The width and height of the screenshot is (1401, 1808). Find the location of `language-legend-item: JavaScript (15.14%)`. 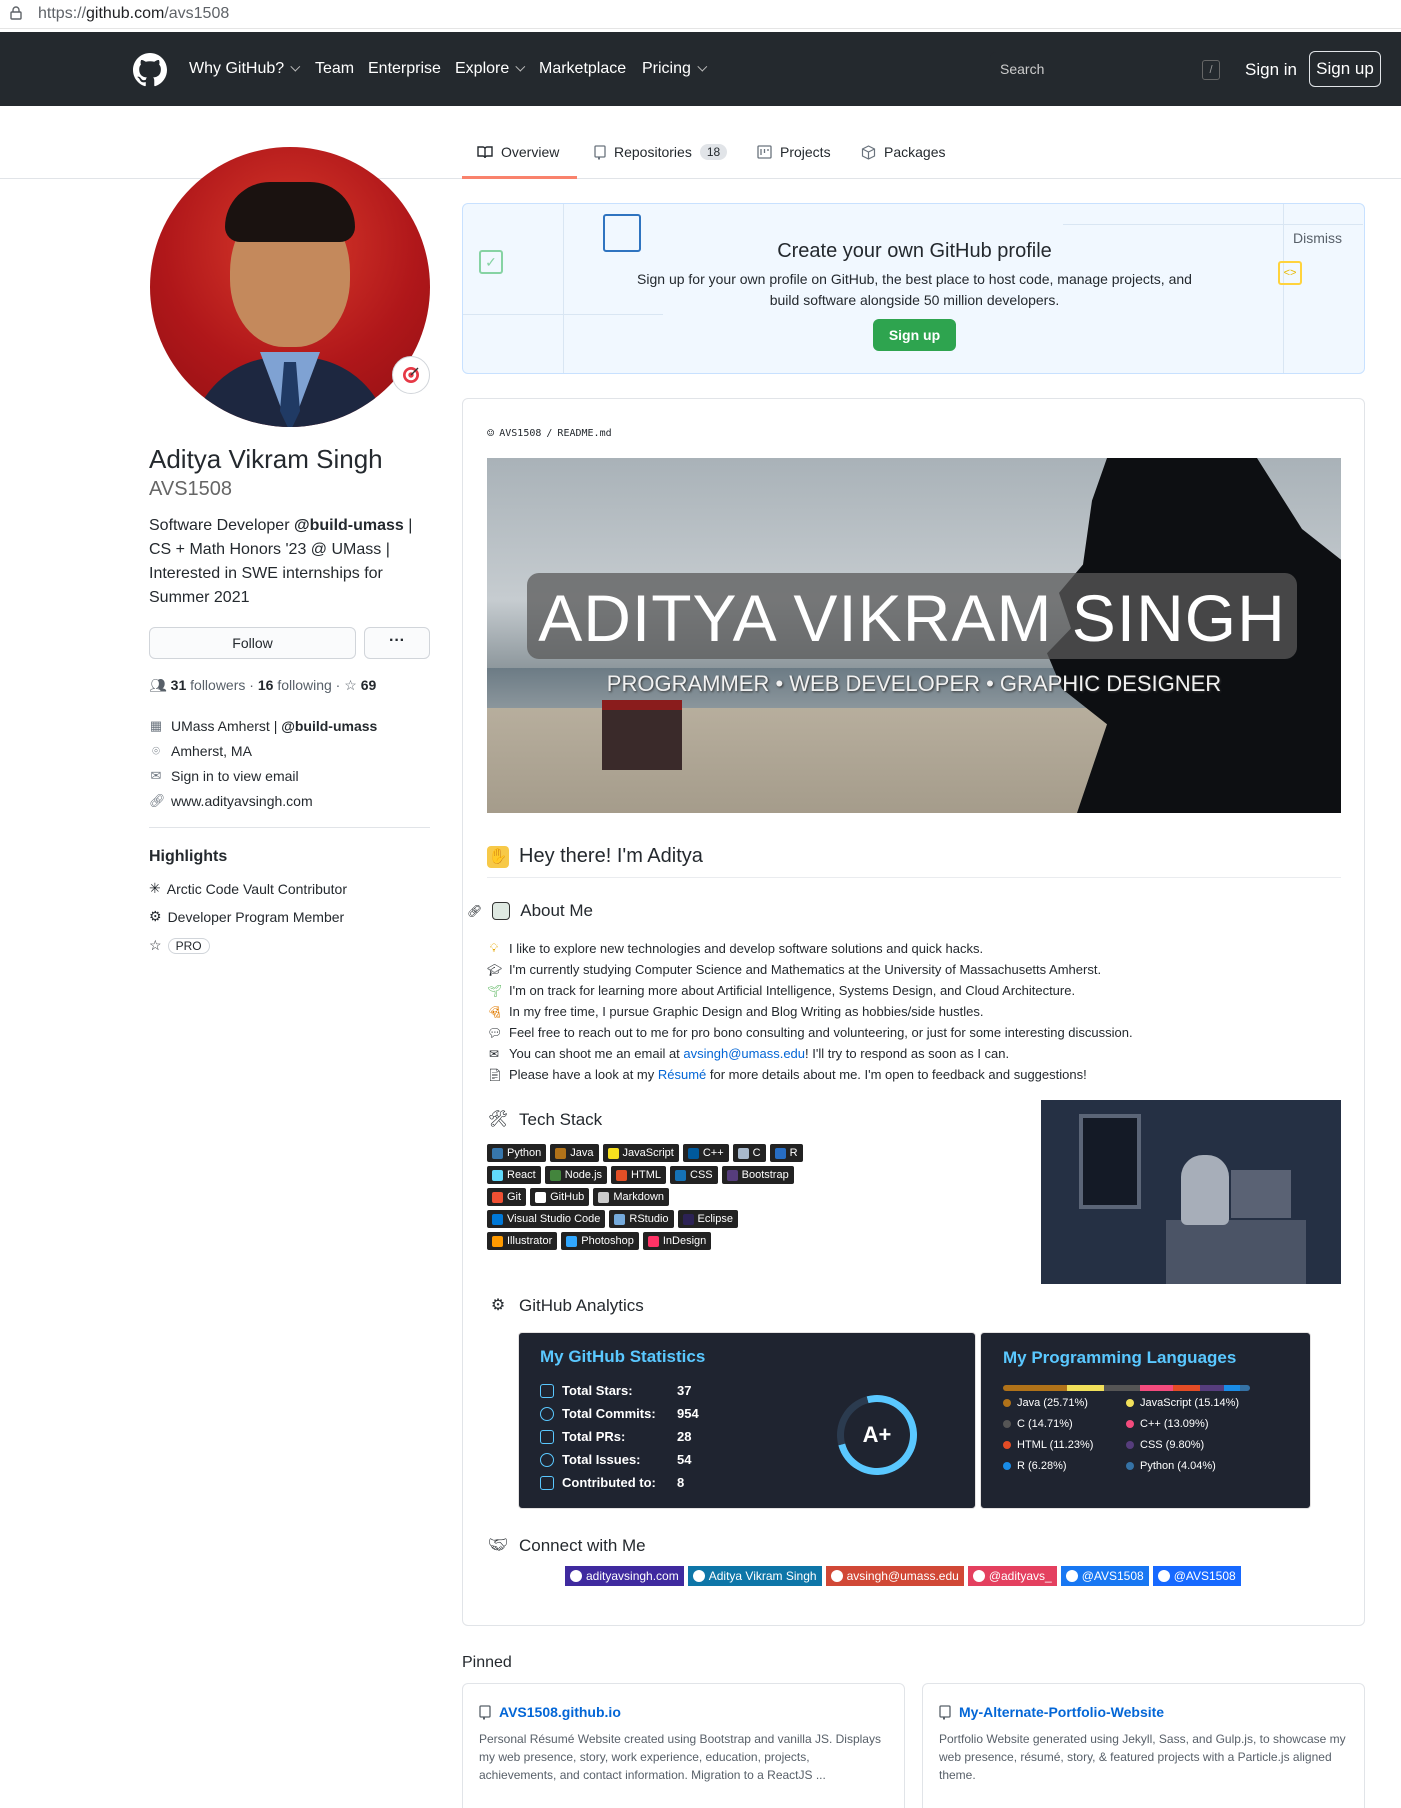

language-legend-item: JavaScript (15.14%) is located at coordinates (1182, 1403).